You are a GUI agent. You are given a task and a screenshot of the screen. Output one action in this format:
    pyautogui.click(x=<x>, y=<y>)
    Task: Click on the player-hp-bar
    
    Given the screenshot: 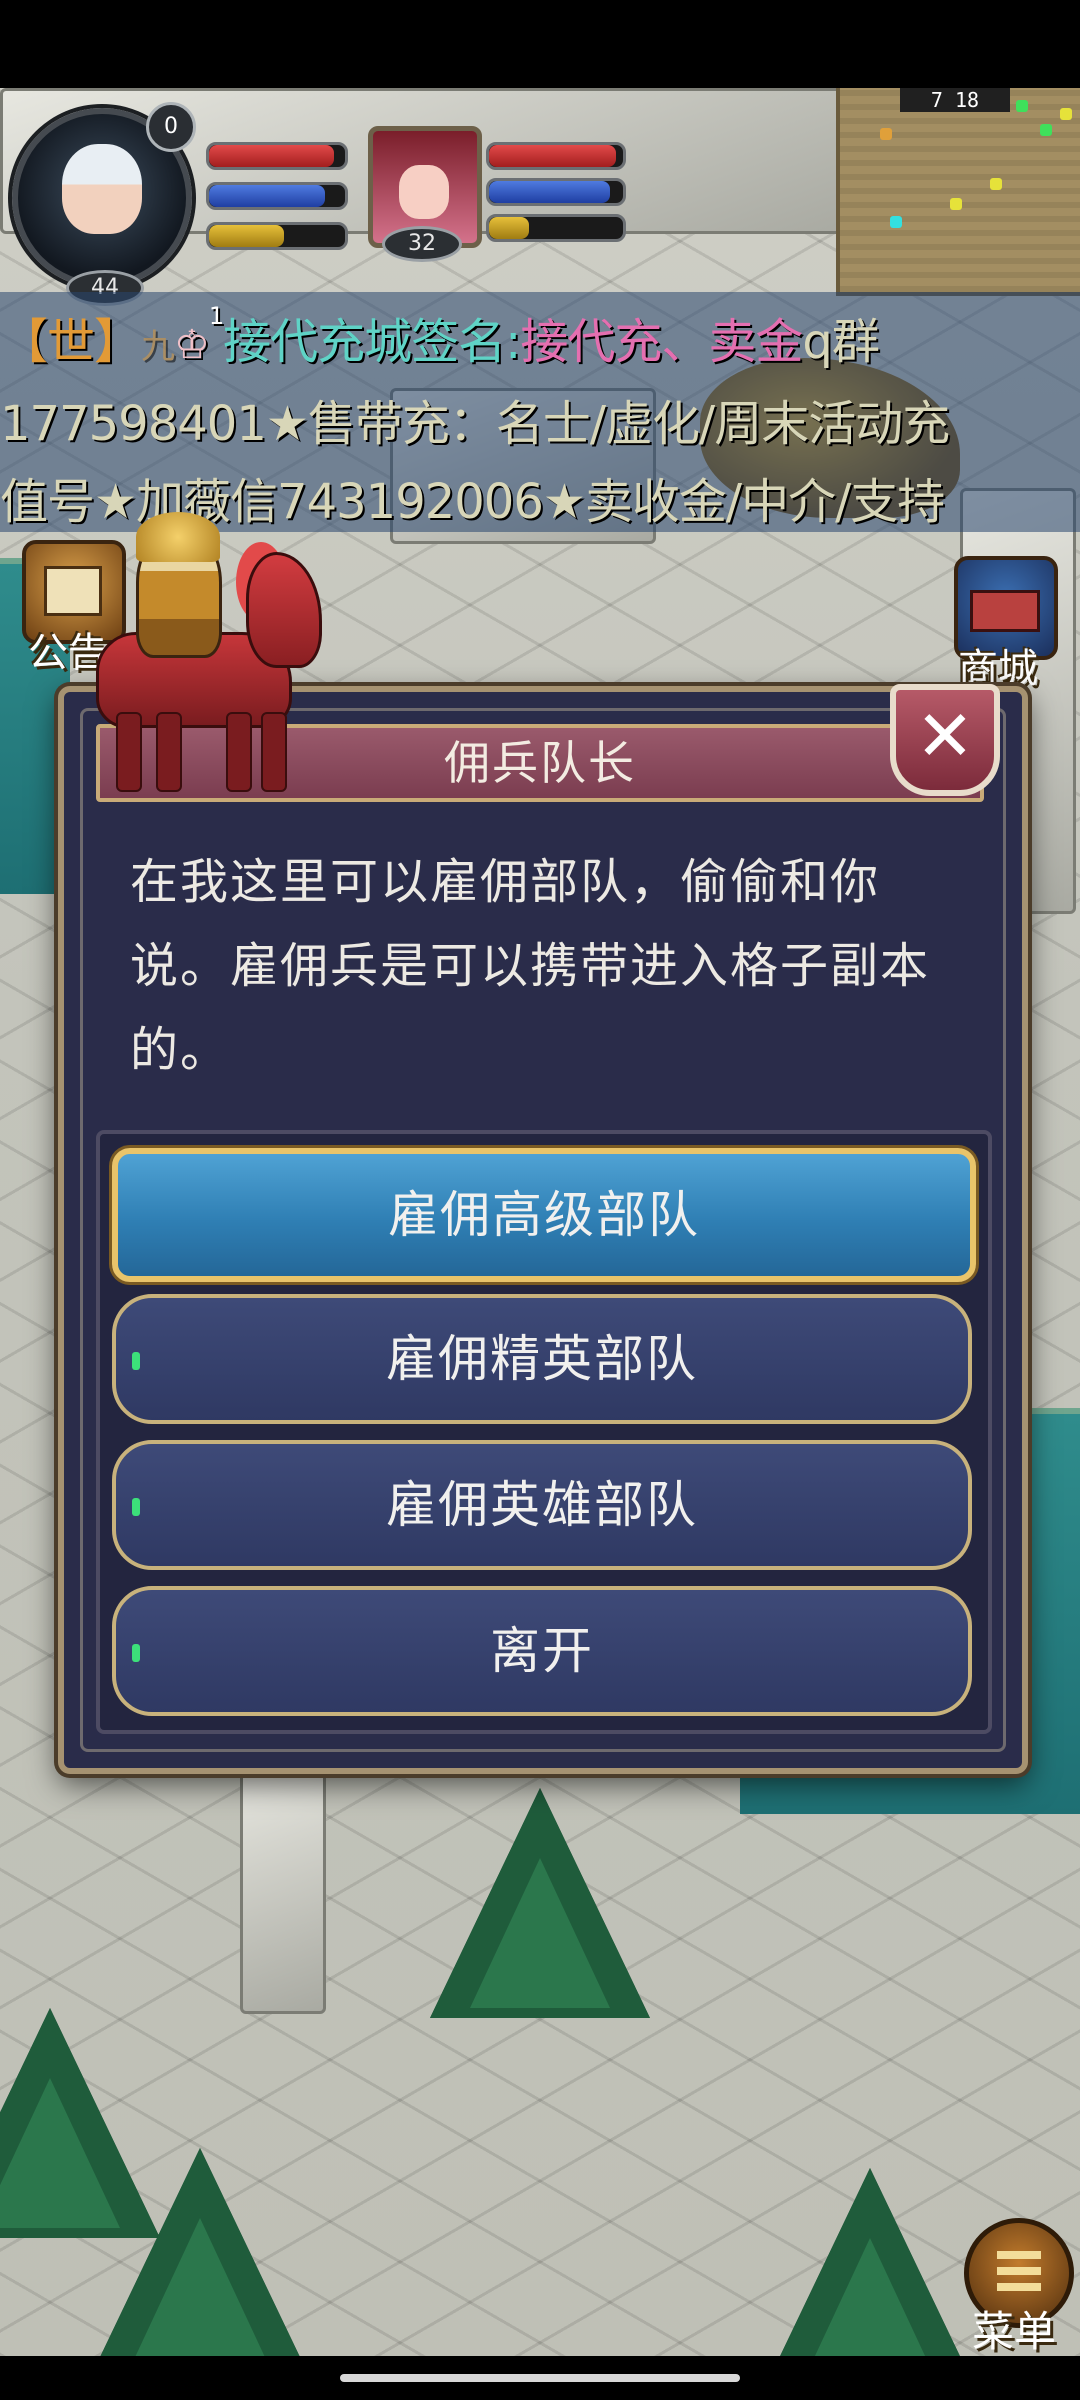 What is the action you would take?
    pyautogui.click(x=277, y=156)
    